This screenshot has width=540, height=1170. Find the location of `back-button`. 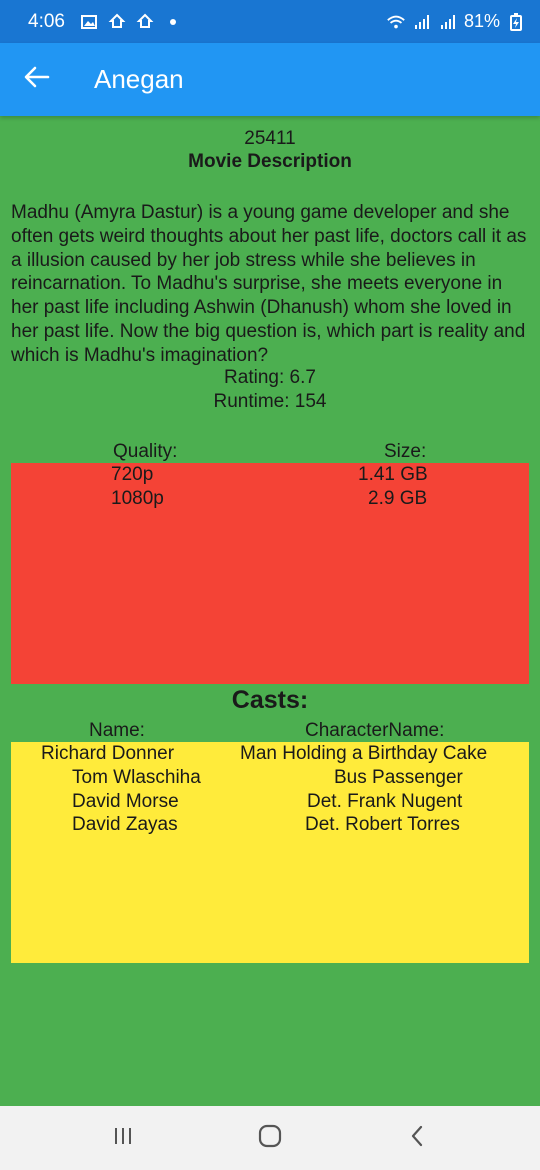

back-button is located at coordinates (37, 79).